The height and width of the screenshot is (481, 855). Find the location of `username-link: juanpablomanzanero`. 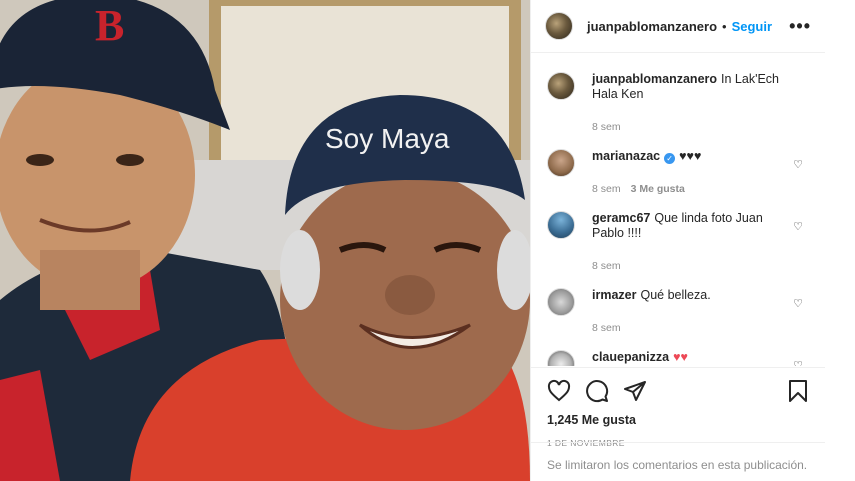

username-link: juanpablomanzanero is located at coordinates (652, 26).